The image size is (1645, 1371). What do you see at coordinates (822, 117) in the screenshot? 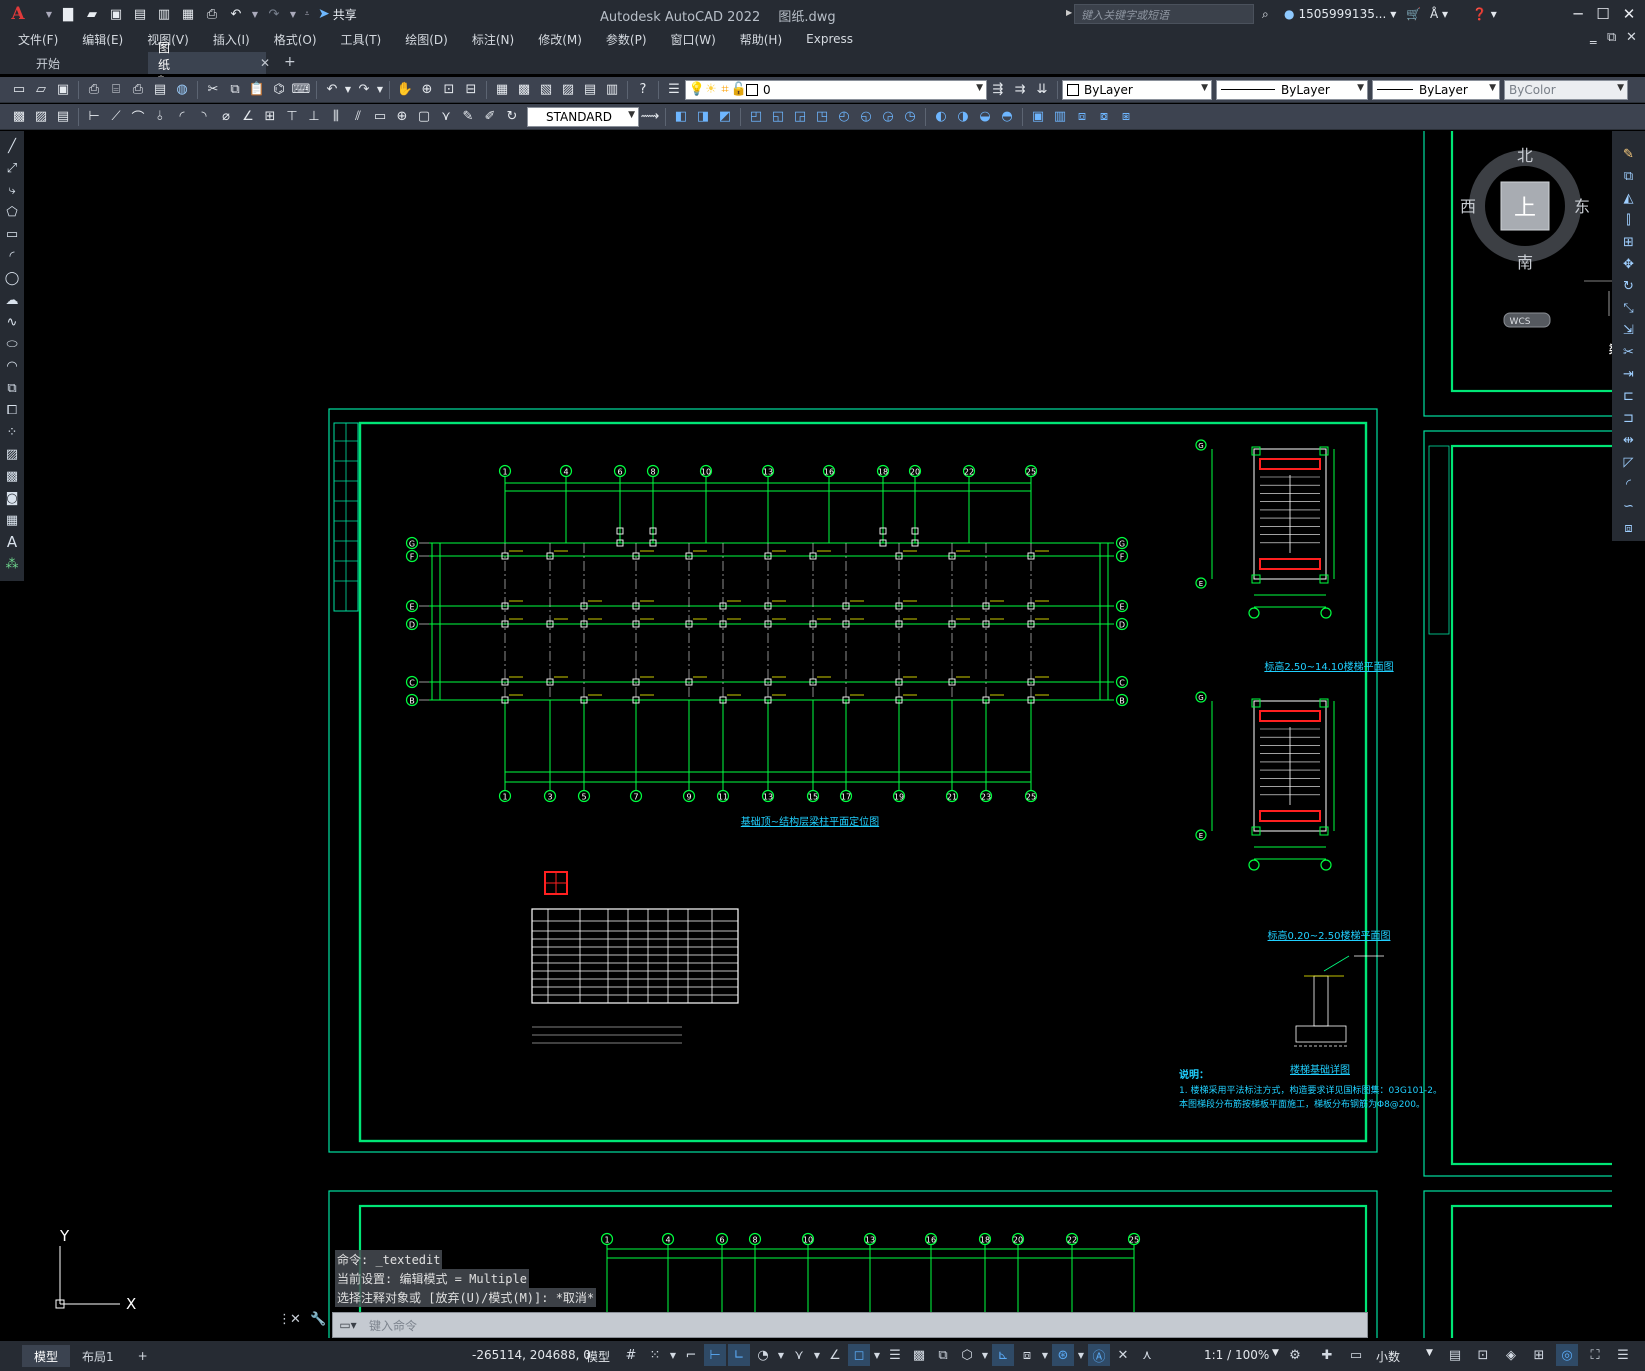
I see `delete-faces-icon: ◳` at bounding box center [822, 117].